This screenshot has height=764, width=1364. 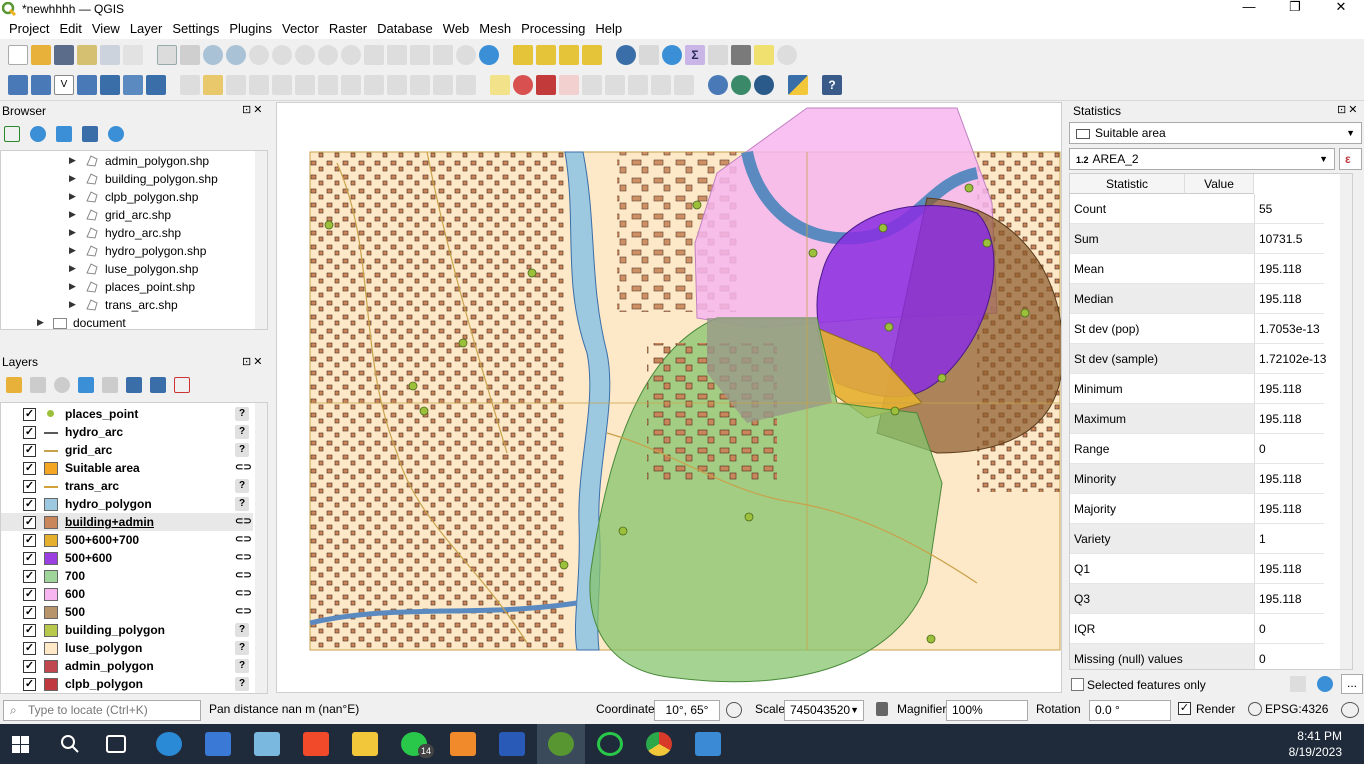 I want to click on collapse-all-layers-icon, so click(x=158, y=385).